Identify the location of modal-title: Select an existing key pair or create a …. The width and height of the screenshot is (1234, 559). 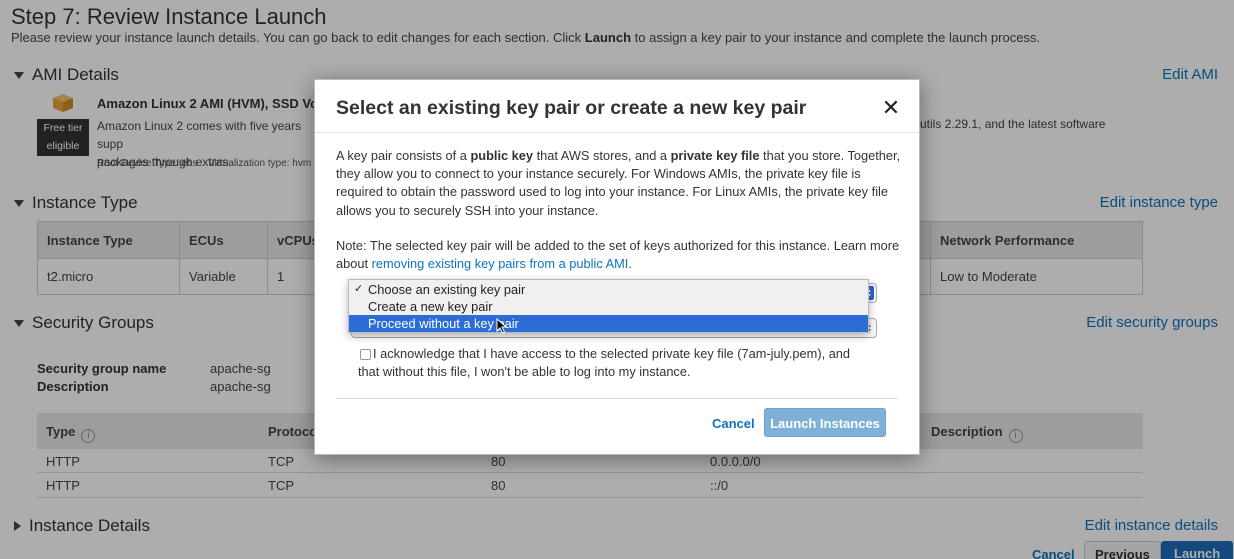
(571, 108).